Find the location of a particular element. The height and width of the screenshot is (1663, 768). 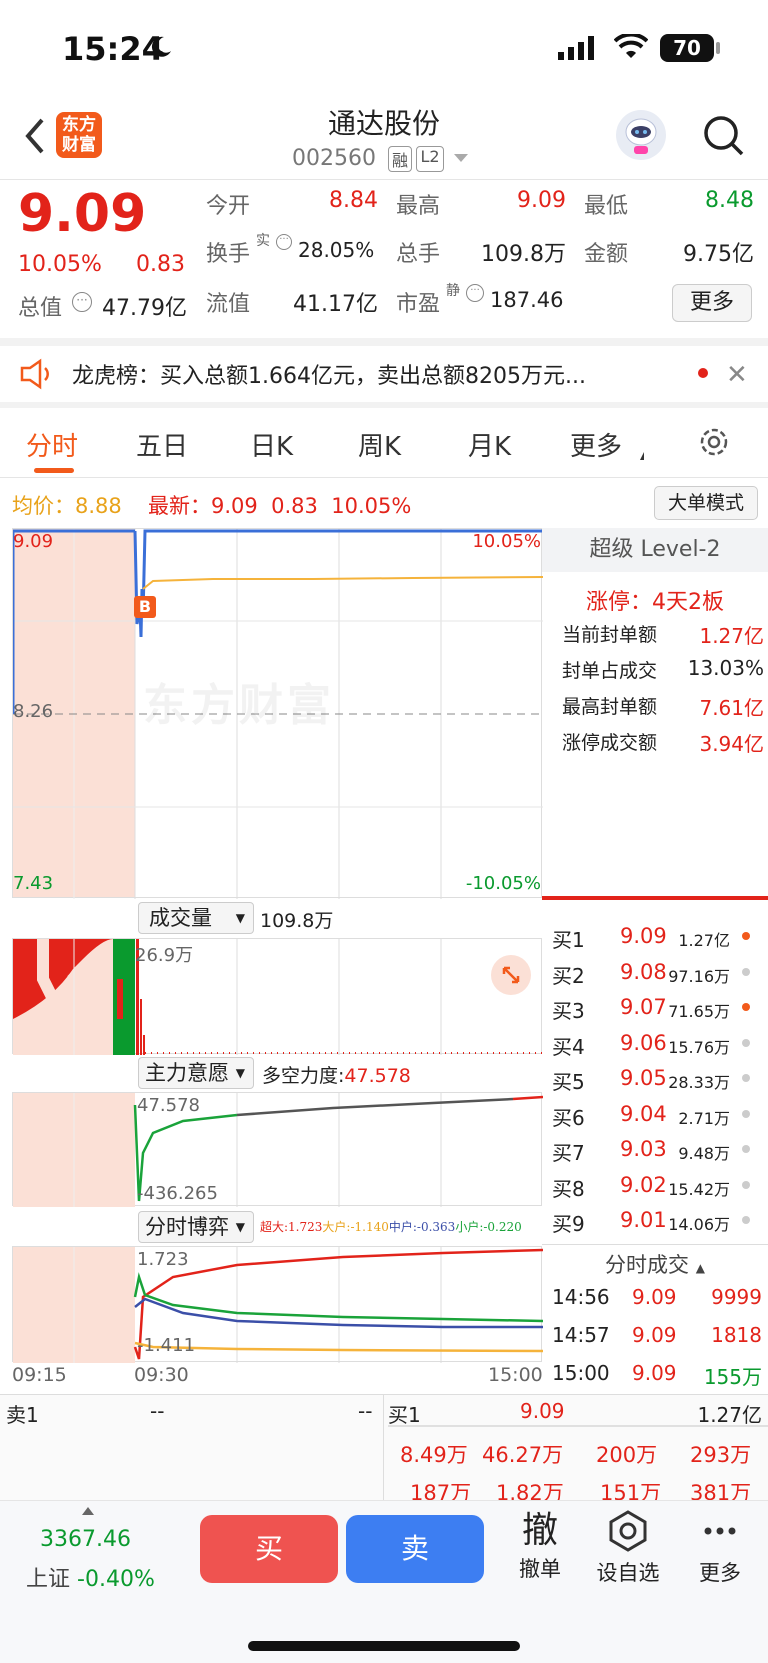

queue-cell: 293万 is located at coordinates (721, 1455).